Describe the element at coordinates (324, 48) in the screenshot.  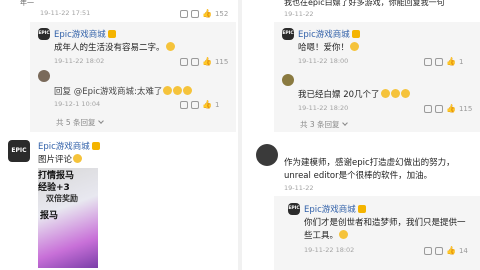
I see `reply-text-content: 哈嗯！爱你！` at that location.